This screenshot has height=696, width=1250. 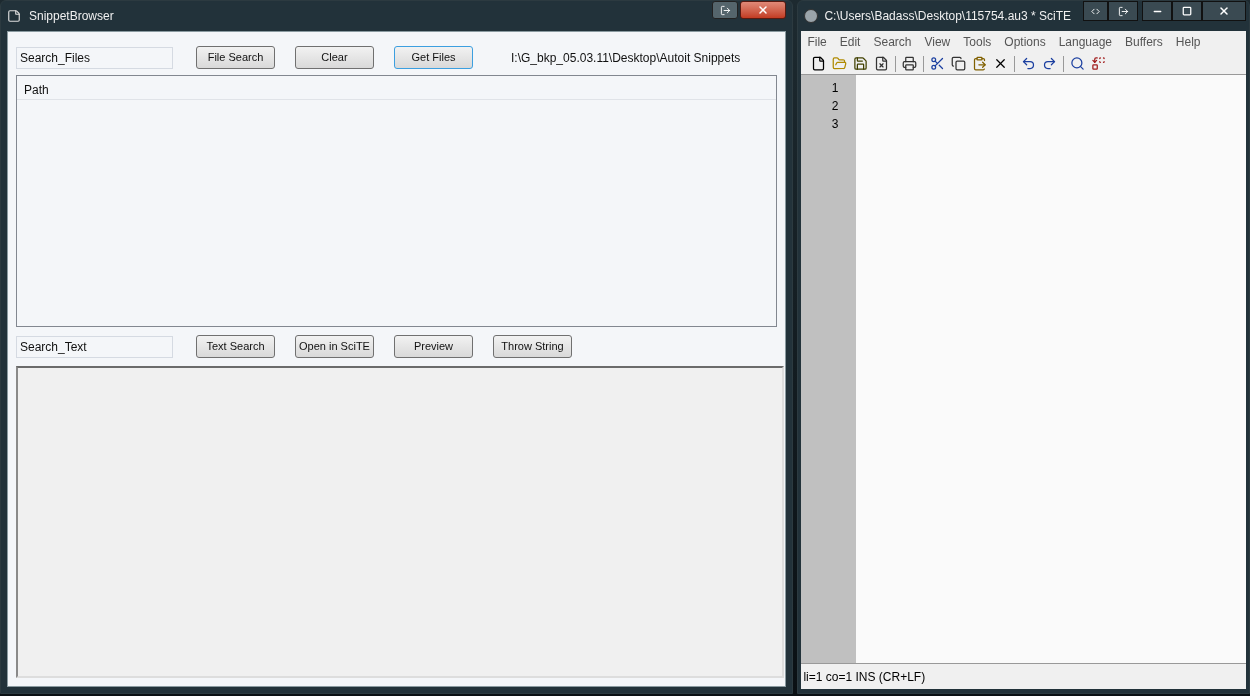 I want to click on action-button: Get Files, so click(x=433, y=57).